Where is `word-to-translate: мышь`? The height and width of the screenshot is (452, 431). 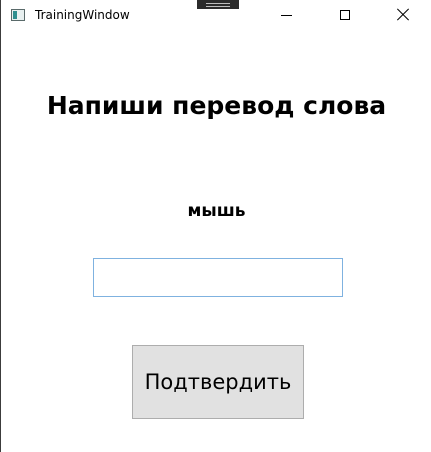
word-to-translate: мышь is located at coordinates (216, 211).